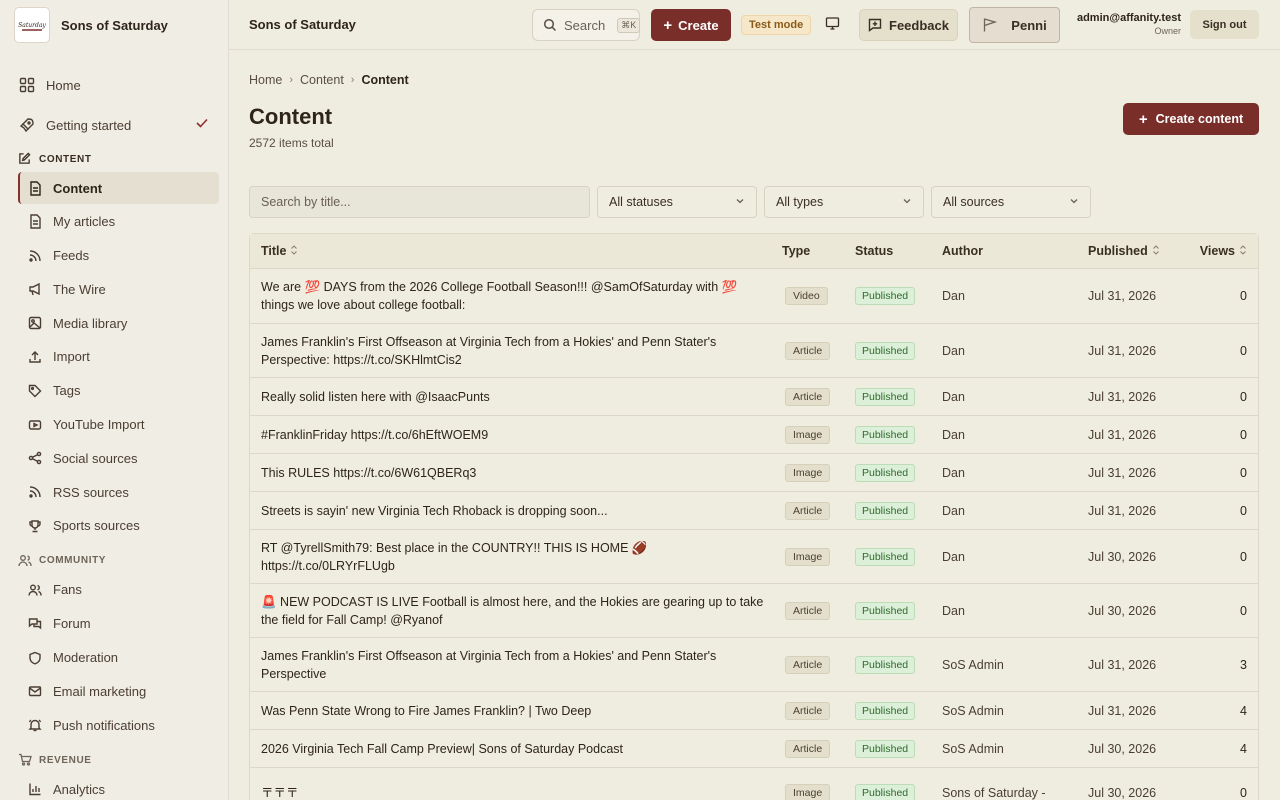 Image resolution: width=1280 pixels, height=800 pixels. What do you see at coordinates (516, 251) in the screenshot?
I see `column-title: Title` at bounding box center [516, 251].